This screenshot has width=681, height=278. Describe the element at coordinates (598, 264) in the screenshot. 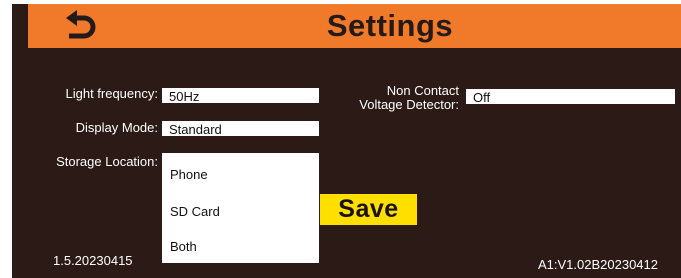

I see `firmware-version: A1:V1.02B20230412` at that location.